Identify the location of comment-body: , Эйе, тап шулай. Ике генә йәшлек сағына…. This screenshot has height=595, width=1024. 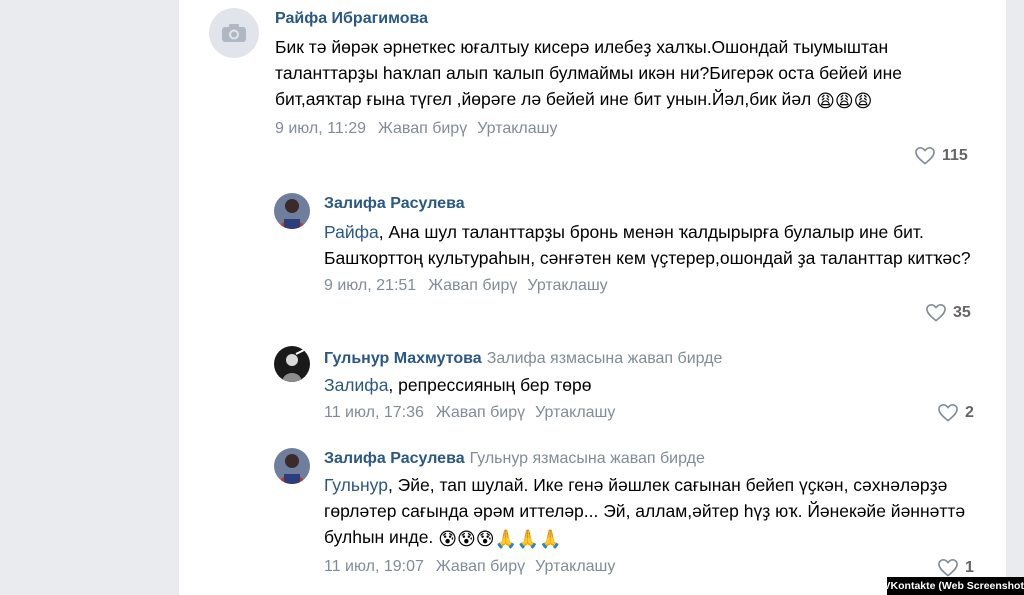
(645, 511).